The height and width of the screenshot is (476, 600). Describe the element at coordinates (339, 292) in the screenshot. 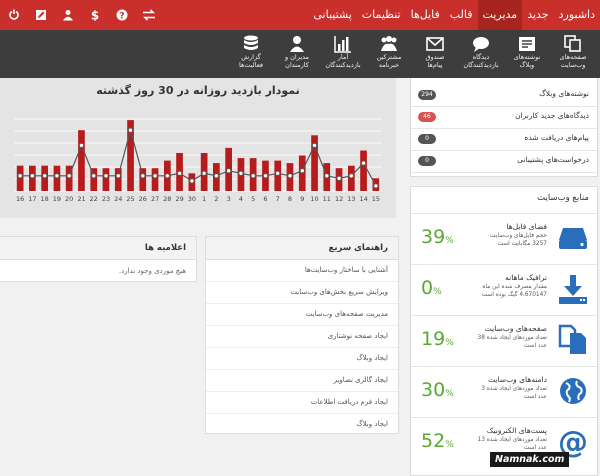

I see `quick-guide-link-text: ویرایش سریع بخش‌های وب‌سایت` at that location.